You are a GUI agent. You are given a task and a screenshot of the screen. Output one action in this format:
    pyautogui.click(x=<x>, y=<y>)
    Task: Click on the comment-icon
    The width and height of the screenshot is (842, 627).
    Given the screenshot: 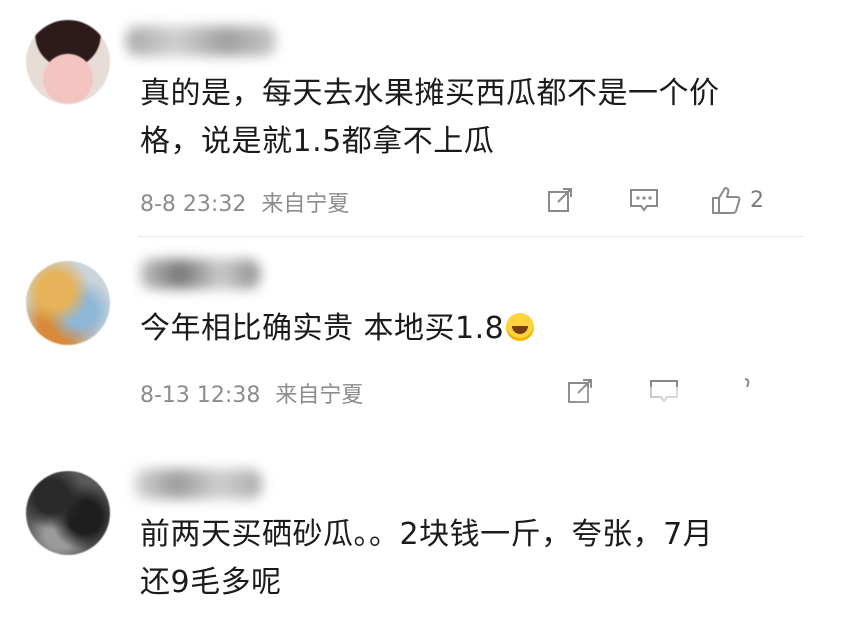 What is the action you would take?
    pyautogui.click(x=644, y=200)
    